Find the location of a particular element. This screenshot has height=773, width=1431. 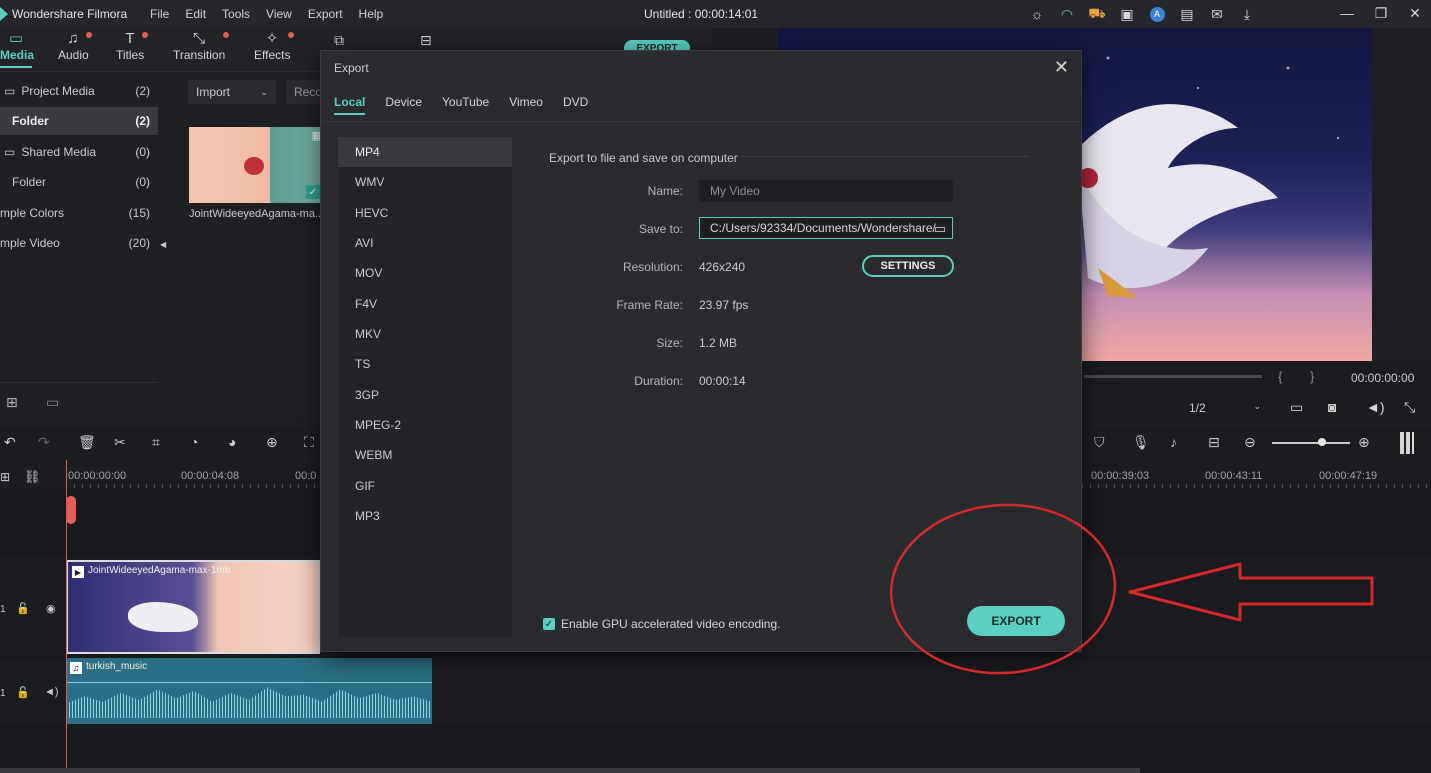

saveto-field: C:/Users/92334/Documents/Wondershare/ ▭ is located at coordinates (826, 228).